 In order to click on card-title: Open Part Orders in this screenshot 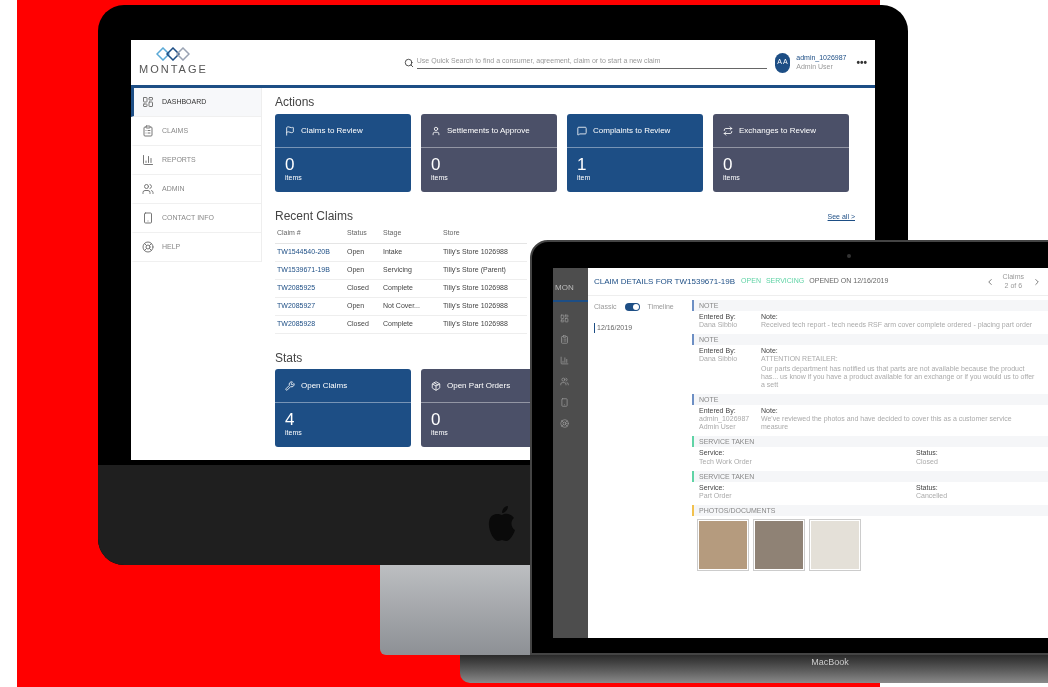, I will do `click(479, 385)`.